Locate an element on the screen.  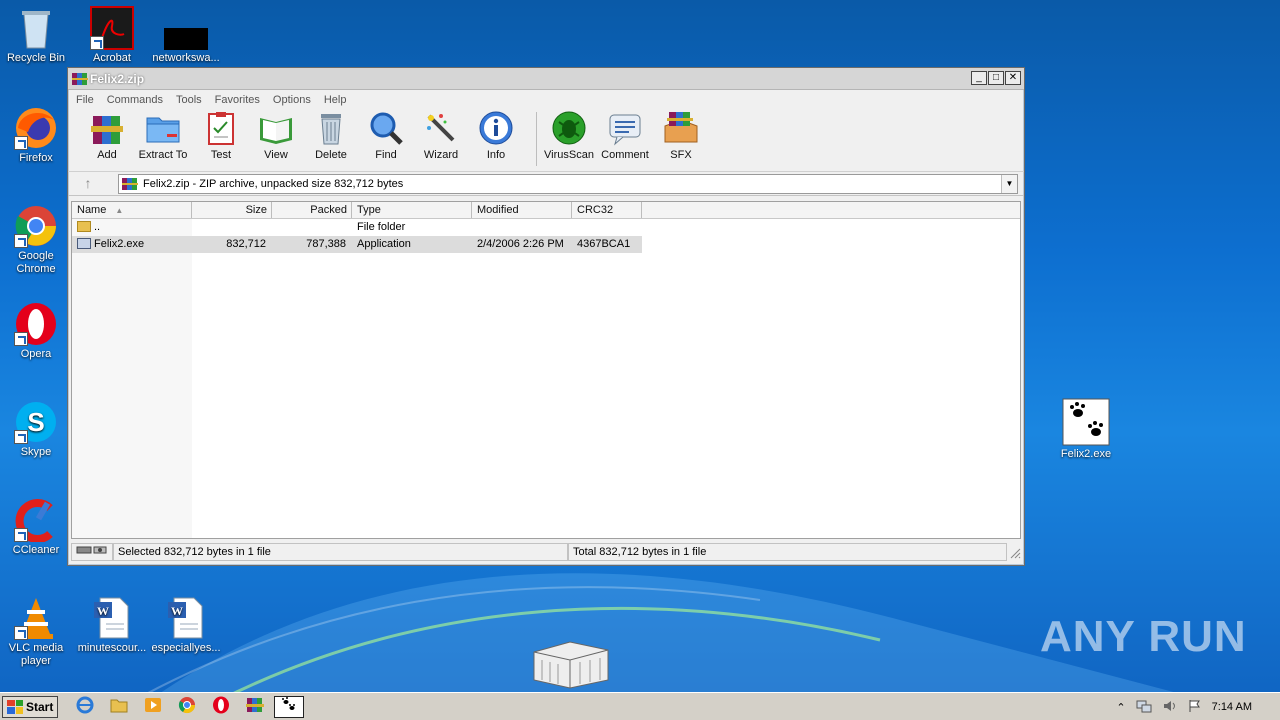
test-button: Test is located at coordinates (221, 135).